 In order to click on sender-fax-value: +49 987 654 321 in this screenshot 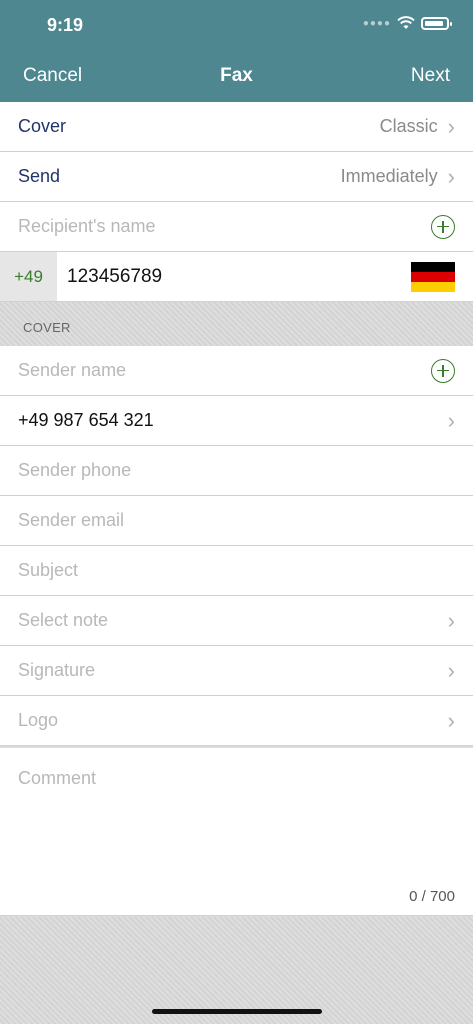, I will do `click(86, 420)`.